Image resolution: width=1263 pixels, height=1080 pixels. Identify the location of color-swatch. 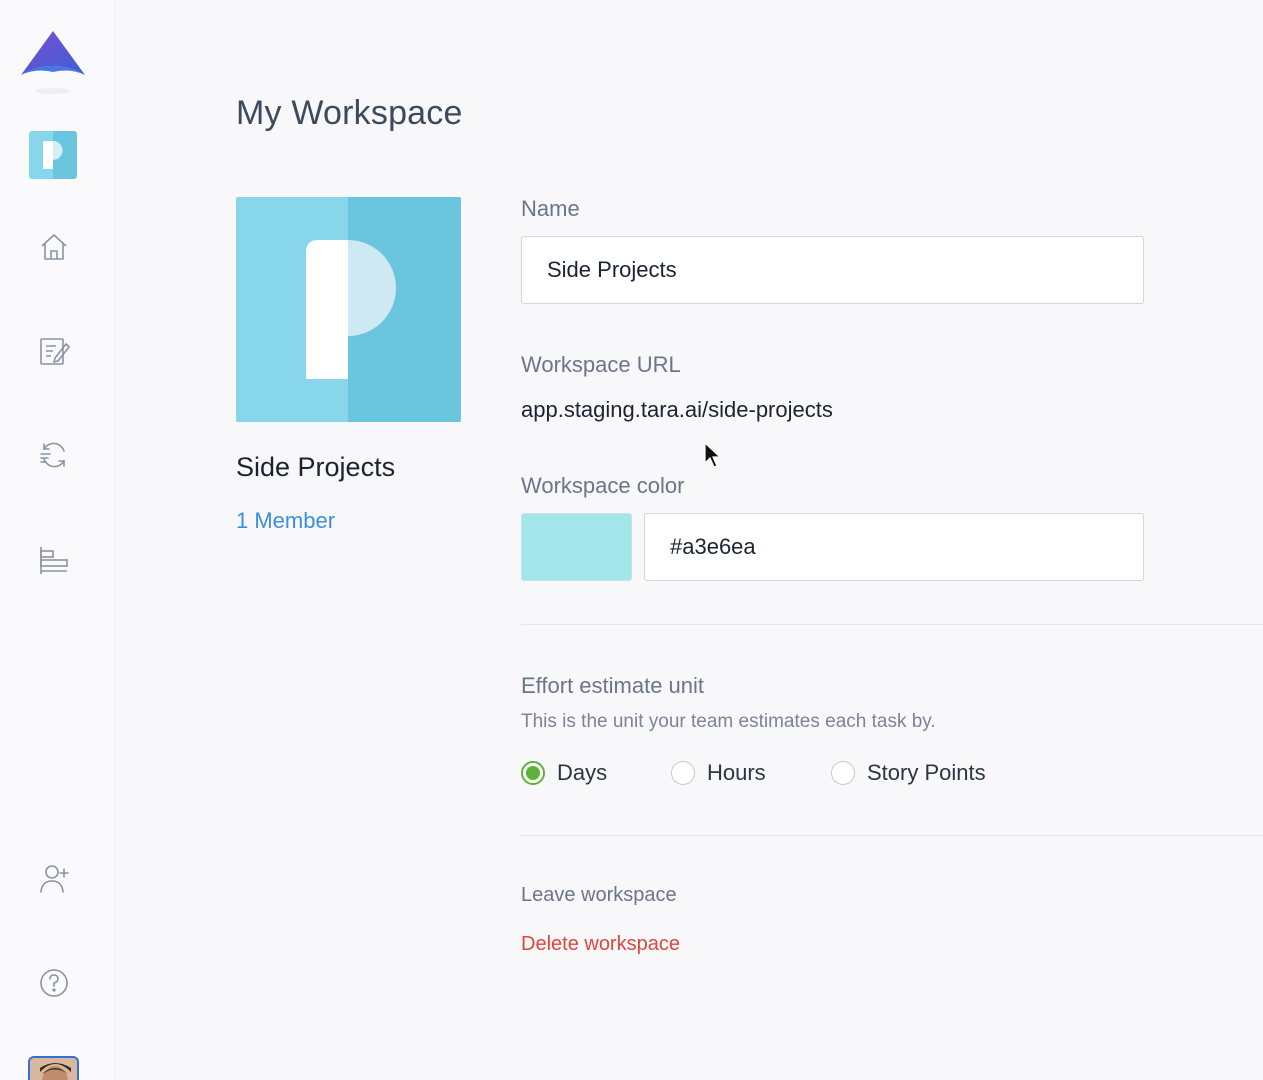
(576, 547).